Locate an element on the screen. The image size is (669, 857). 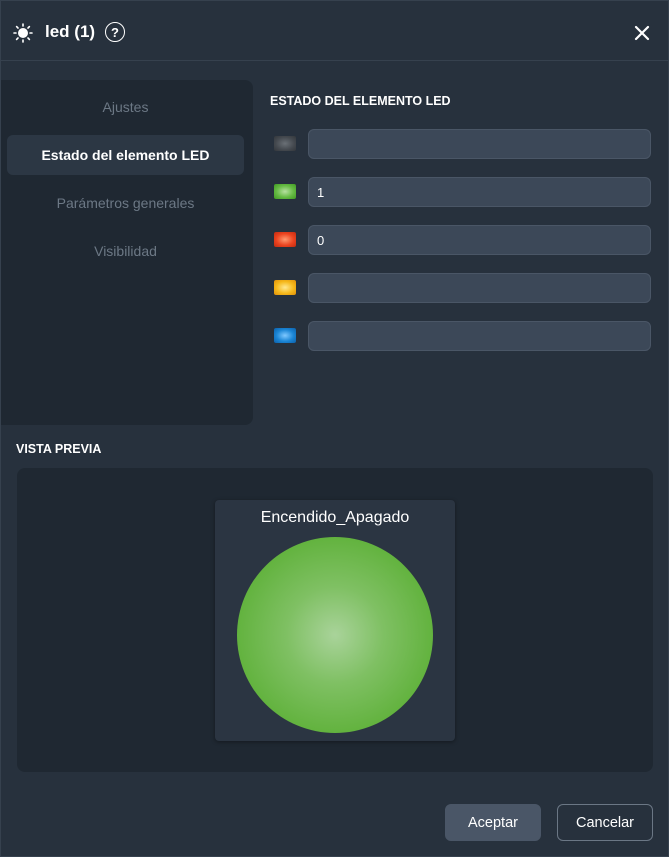
sidebar-item-visibilidad: Visibilidad is located at coordinates (125, 251).